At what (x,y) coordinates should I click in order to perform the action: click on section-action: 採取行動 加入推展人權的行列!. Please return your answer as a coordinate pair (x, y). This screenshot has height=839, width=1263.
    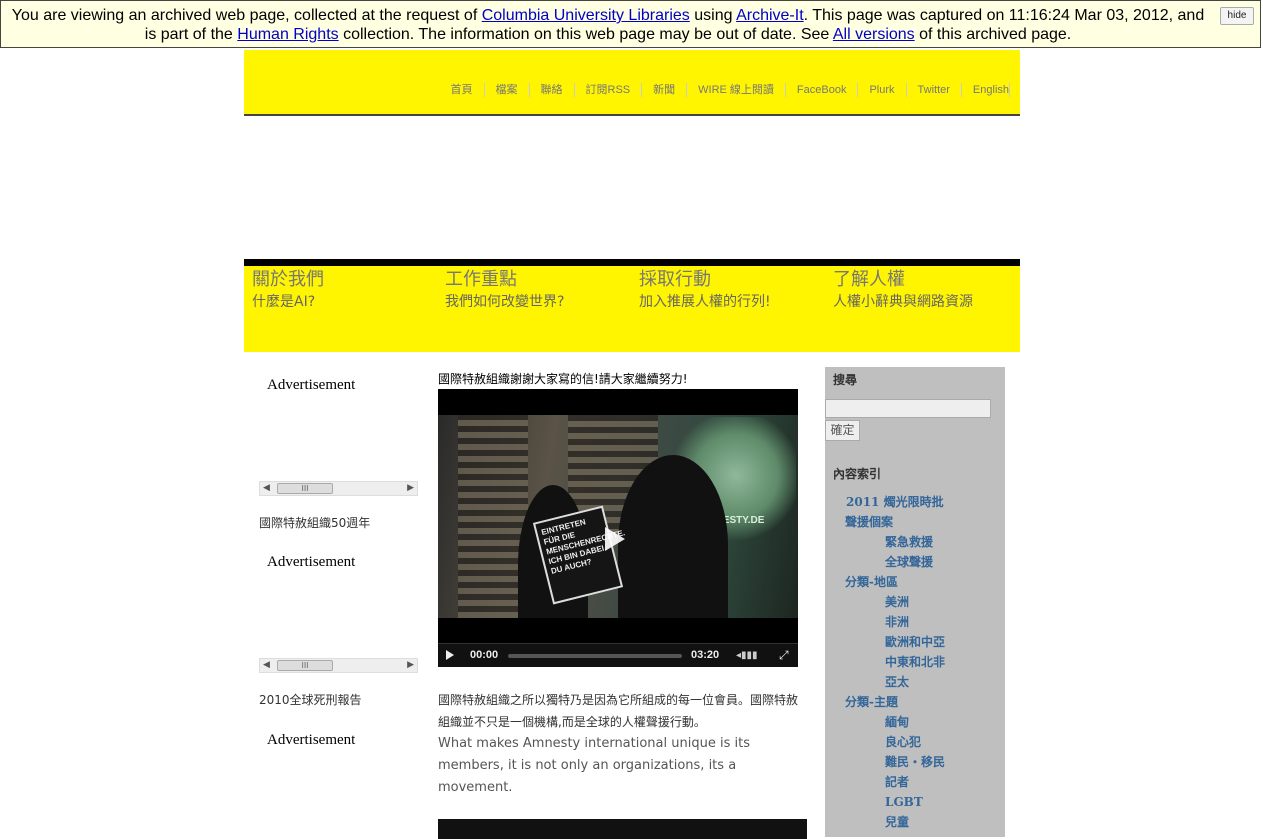
    Looking at the image, I should click on (705, 290).